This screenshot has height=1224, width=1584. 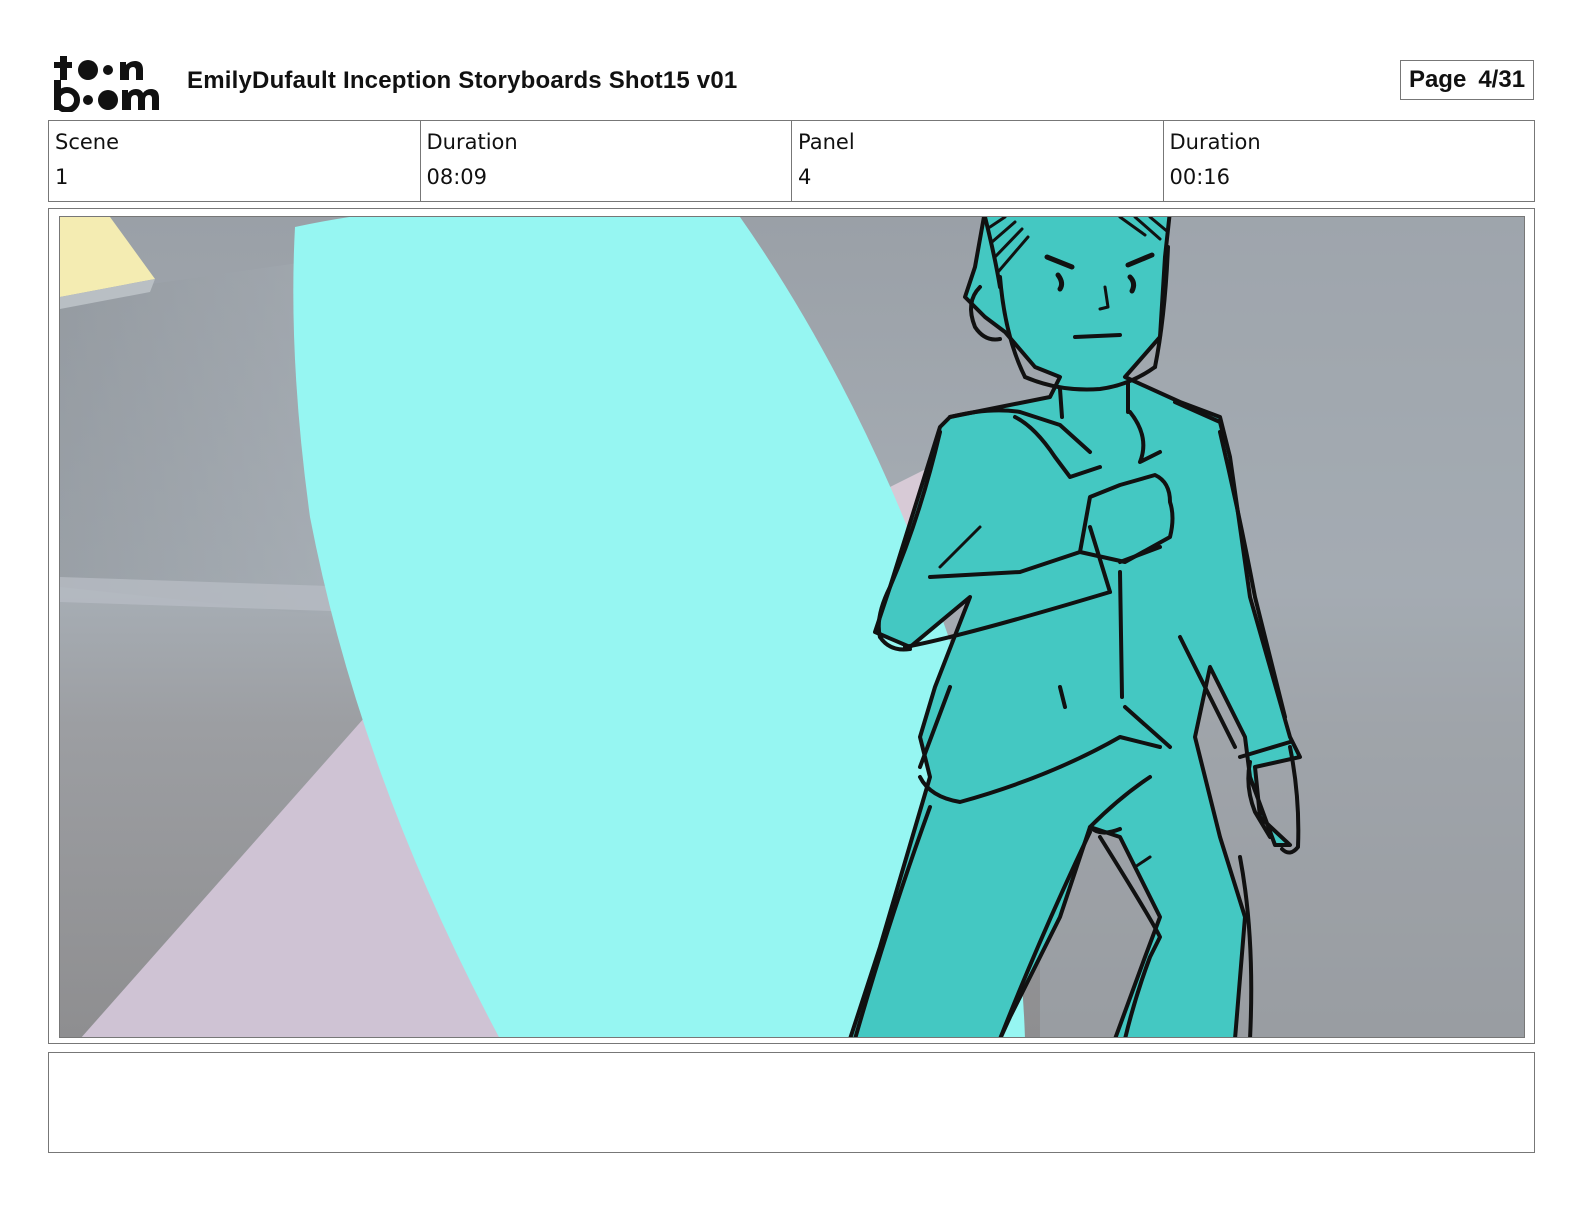 I want to click on scene-duration-value: 08:09, so click(x=457, y=177).